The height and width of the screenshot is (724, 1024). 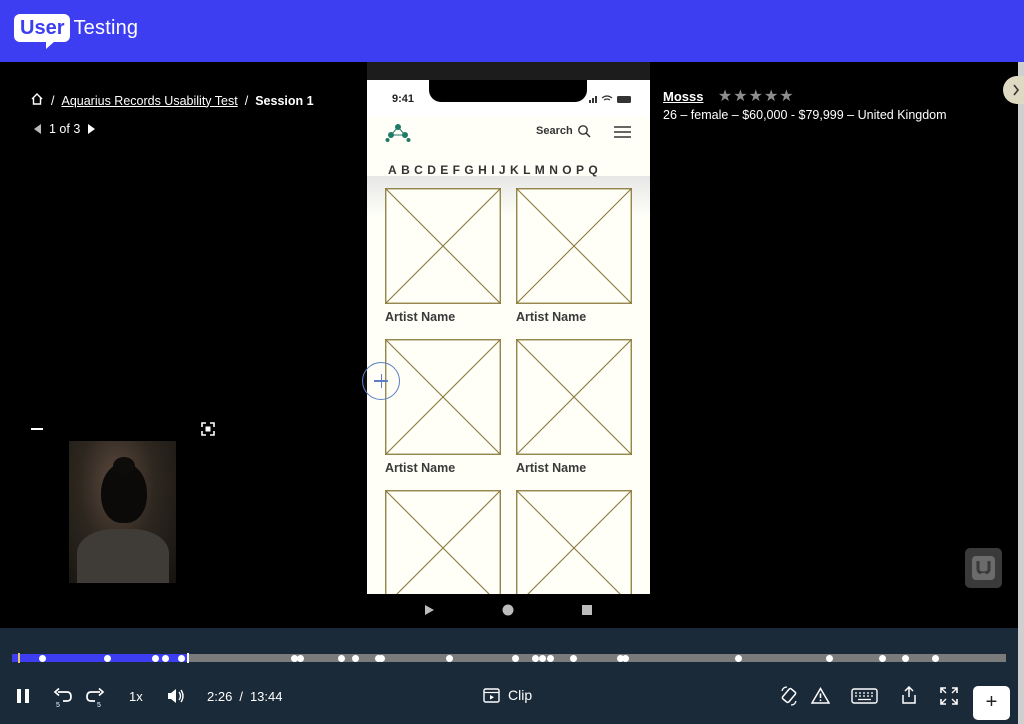 What do you see at coordinates (949, 696) in the screenshot?
I see `fullscreen-button` at bounding box center [949, 696].